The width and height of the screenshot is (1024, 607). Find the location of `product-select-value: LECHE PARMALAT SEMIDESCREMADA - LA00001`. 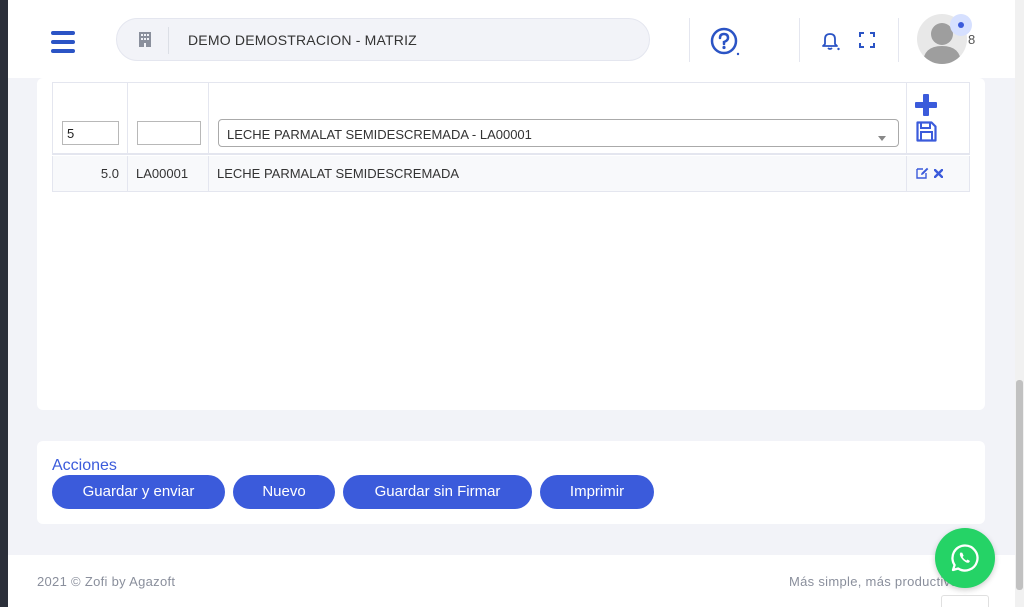

product-select-value: LECHE PARMALAT SEMIDESCREMADA - LA00001 is located at coordinates (379, 134).